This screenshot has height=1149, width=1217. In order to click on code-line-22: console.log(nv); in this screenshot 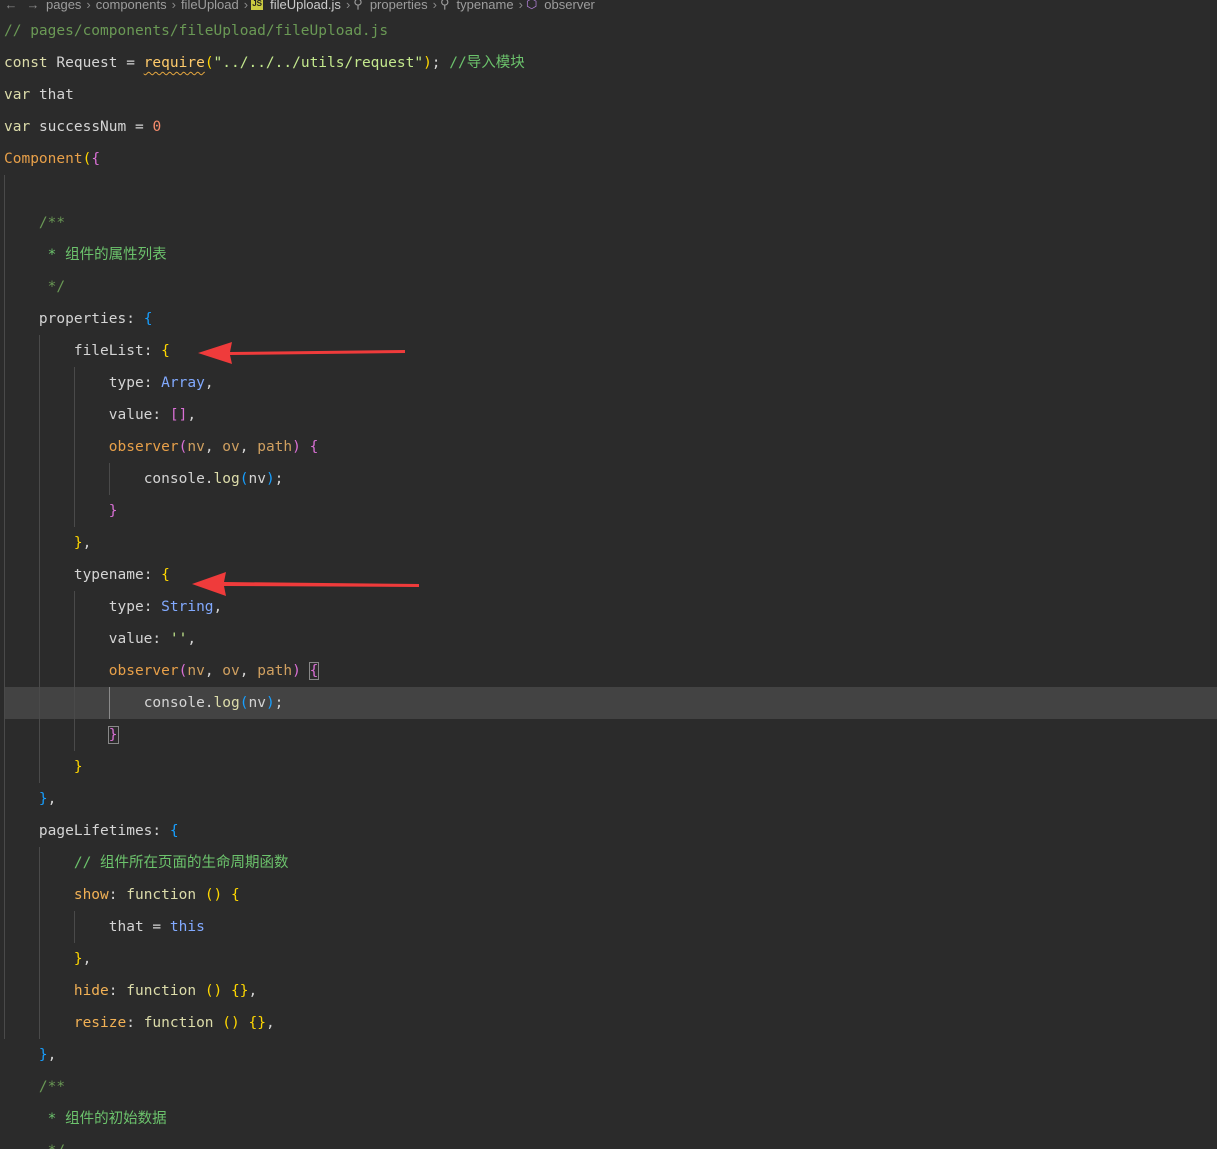, I will do `click(264, 703)`.